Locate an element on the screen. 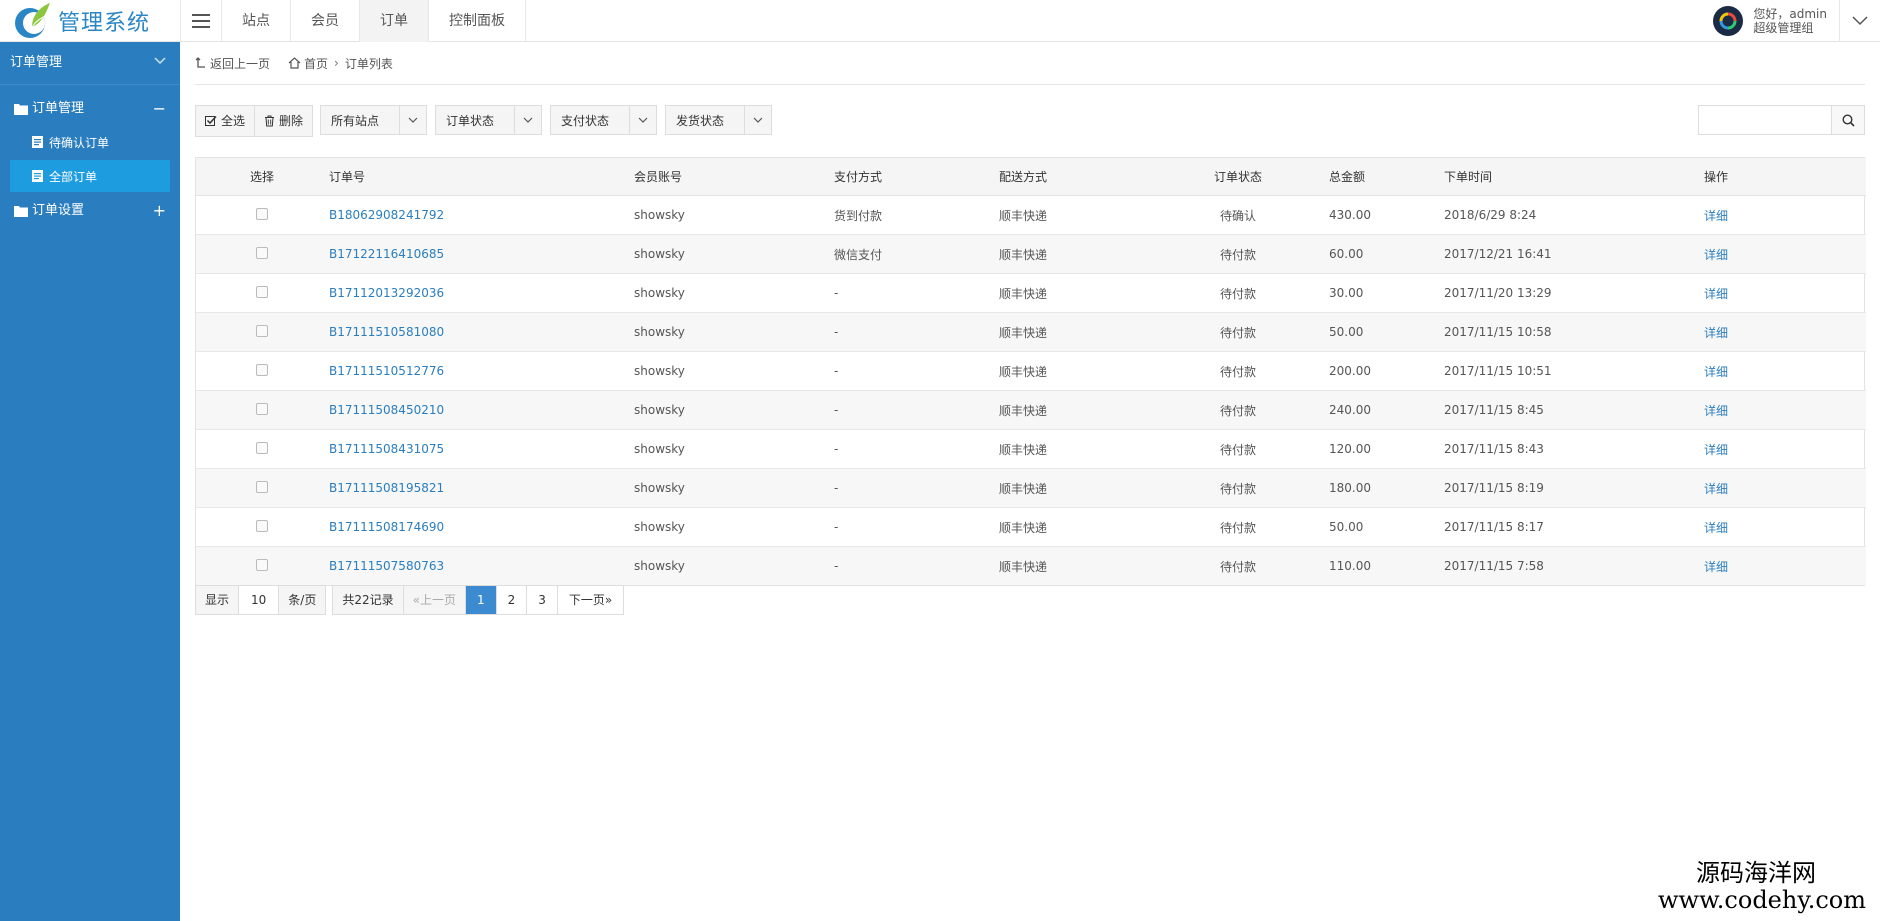 This screenshot has width=1880, height=921. page-1-button: 1 is located at coordinates (480, 600).